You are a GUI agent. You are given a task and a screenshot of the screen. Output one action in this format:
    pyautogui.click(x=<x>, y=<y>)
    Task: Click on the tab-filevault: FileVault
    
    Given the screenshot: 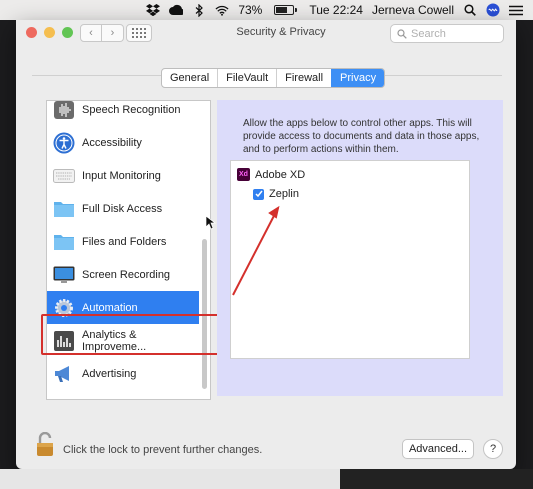 What is the action you would take?
    pyautogui.click(x=246, y=78)
    